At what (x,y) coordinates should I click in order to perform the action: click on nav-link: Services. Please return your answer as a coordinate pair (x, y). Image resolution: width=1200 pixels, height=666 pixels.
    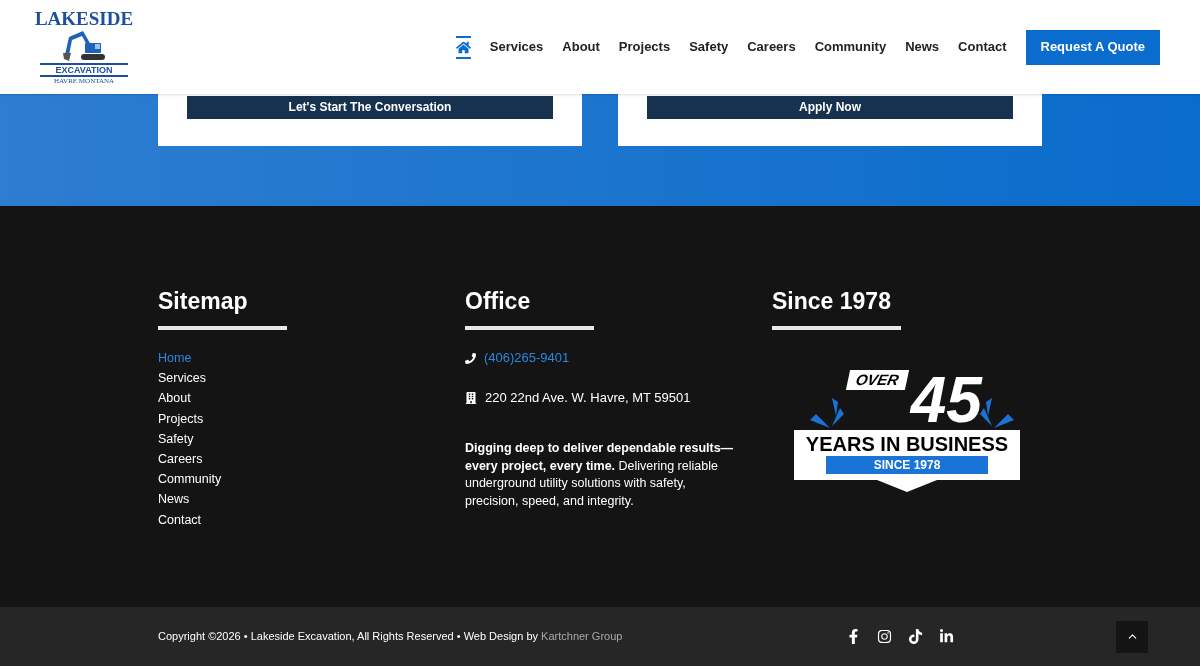
    Looking at the image, I should click on (516, 47).